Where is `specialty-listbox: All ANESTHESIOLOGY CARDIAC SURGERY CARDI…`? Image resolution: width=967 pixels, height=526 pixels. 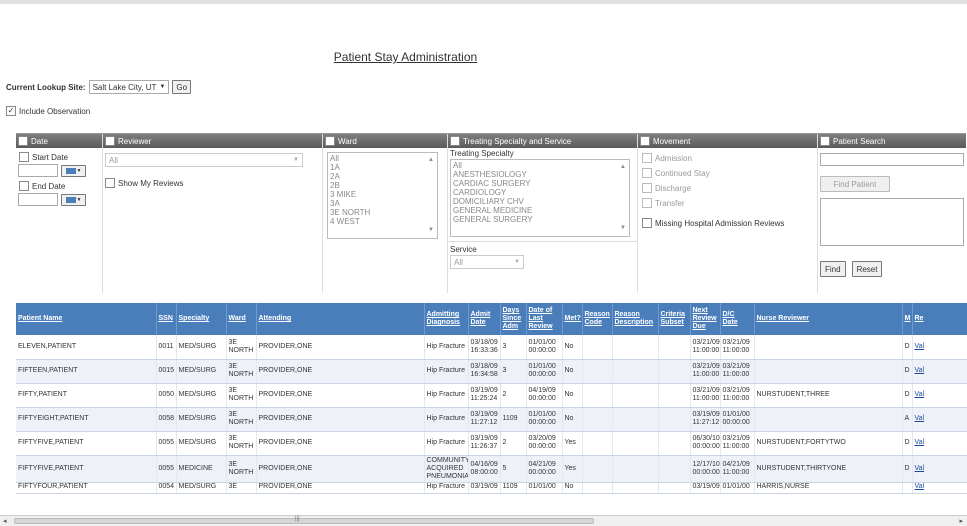 specialty-listbox: All ANESTHESIOLOGY CARDIAC SURGERY CARDI… is located at coordinates (540, 198).